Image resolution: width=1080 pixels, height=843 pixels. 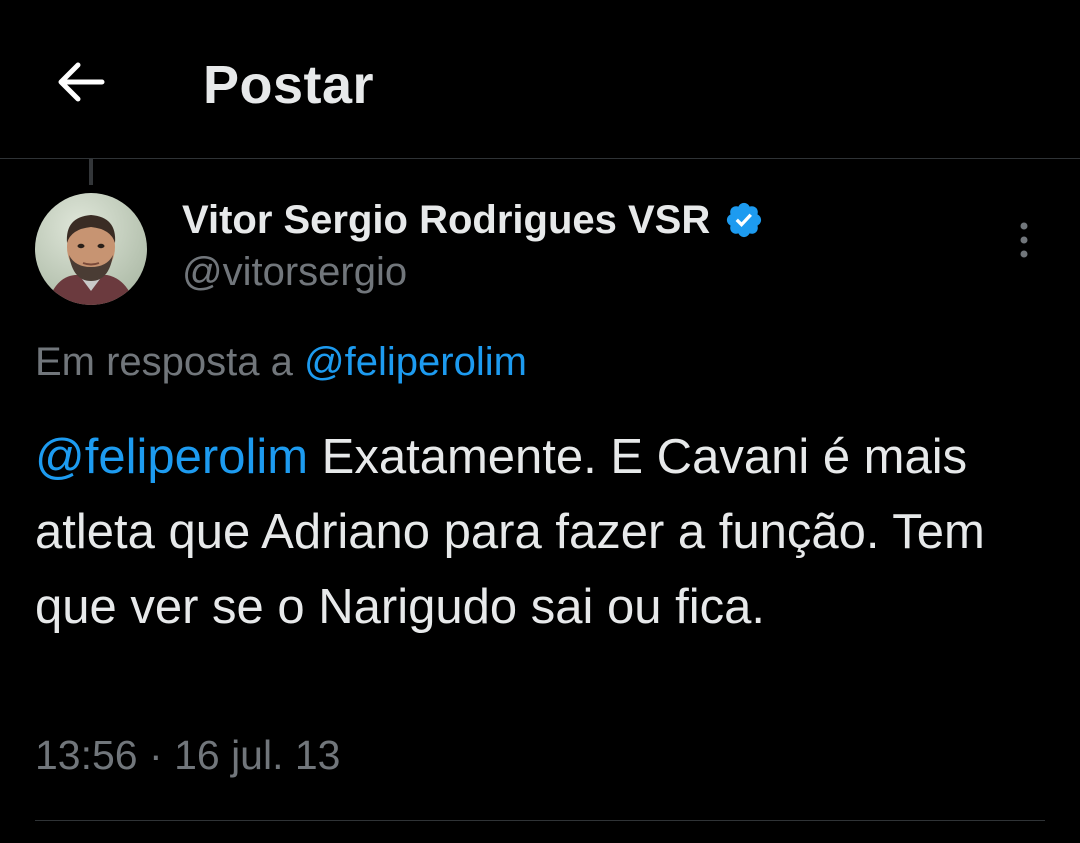 I want to click on author-avatar, so click(x=91, y=249).